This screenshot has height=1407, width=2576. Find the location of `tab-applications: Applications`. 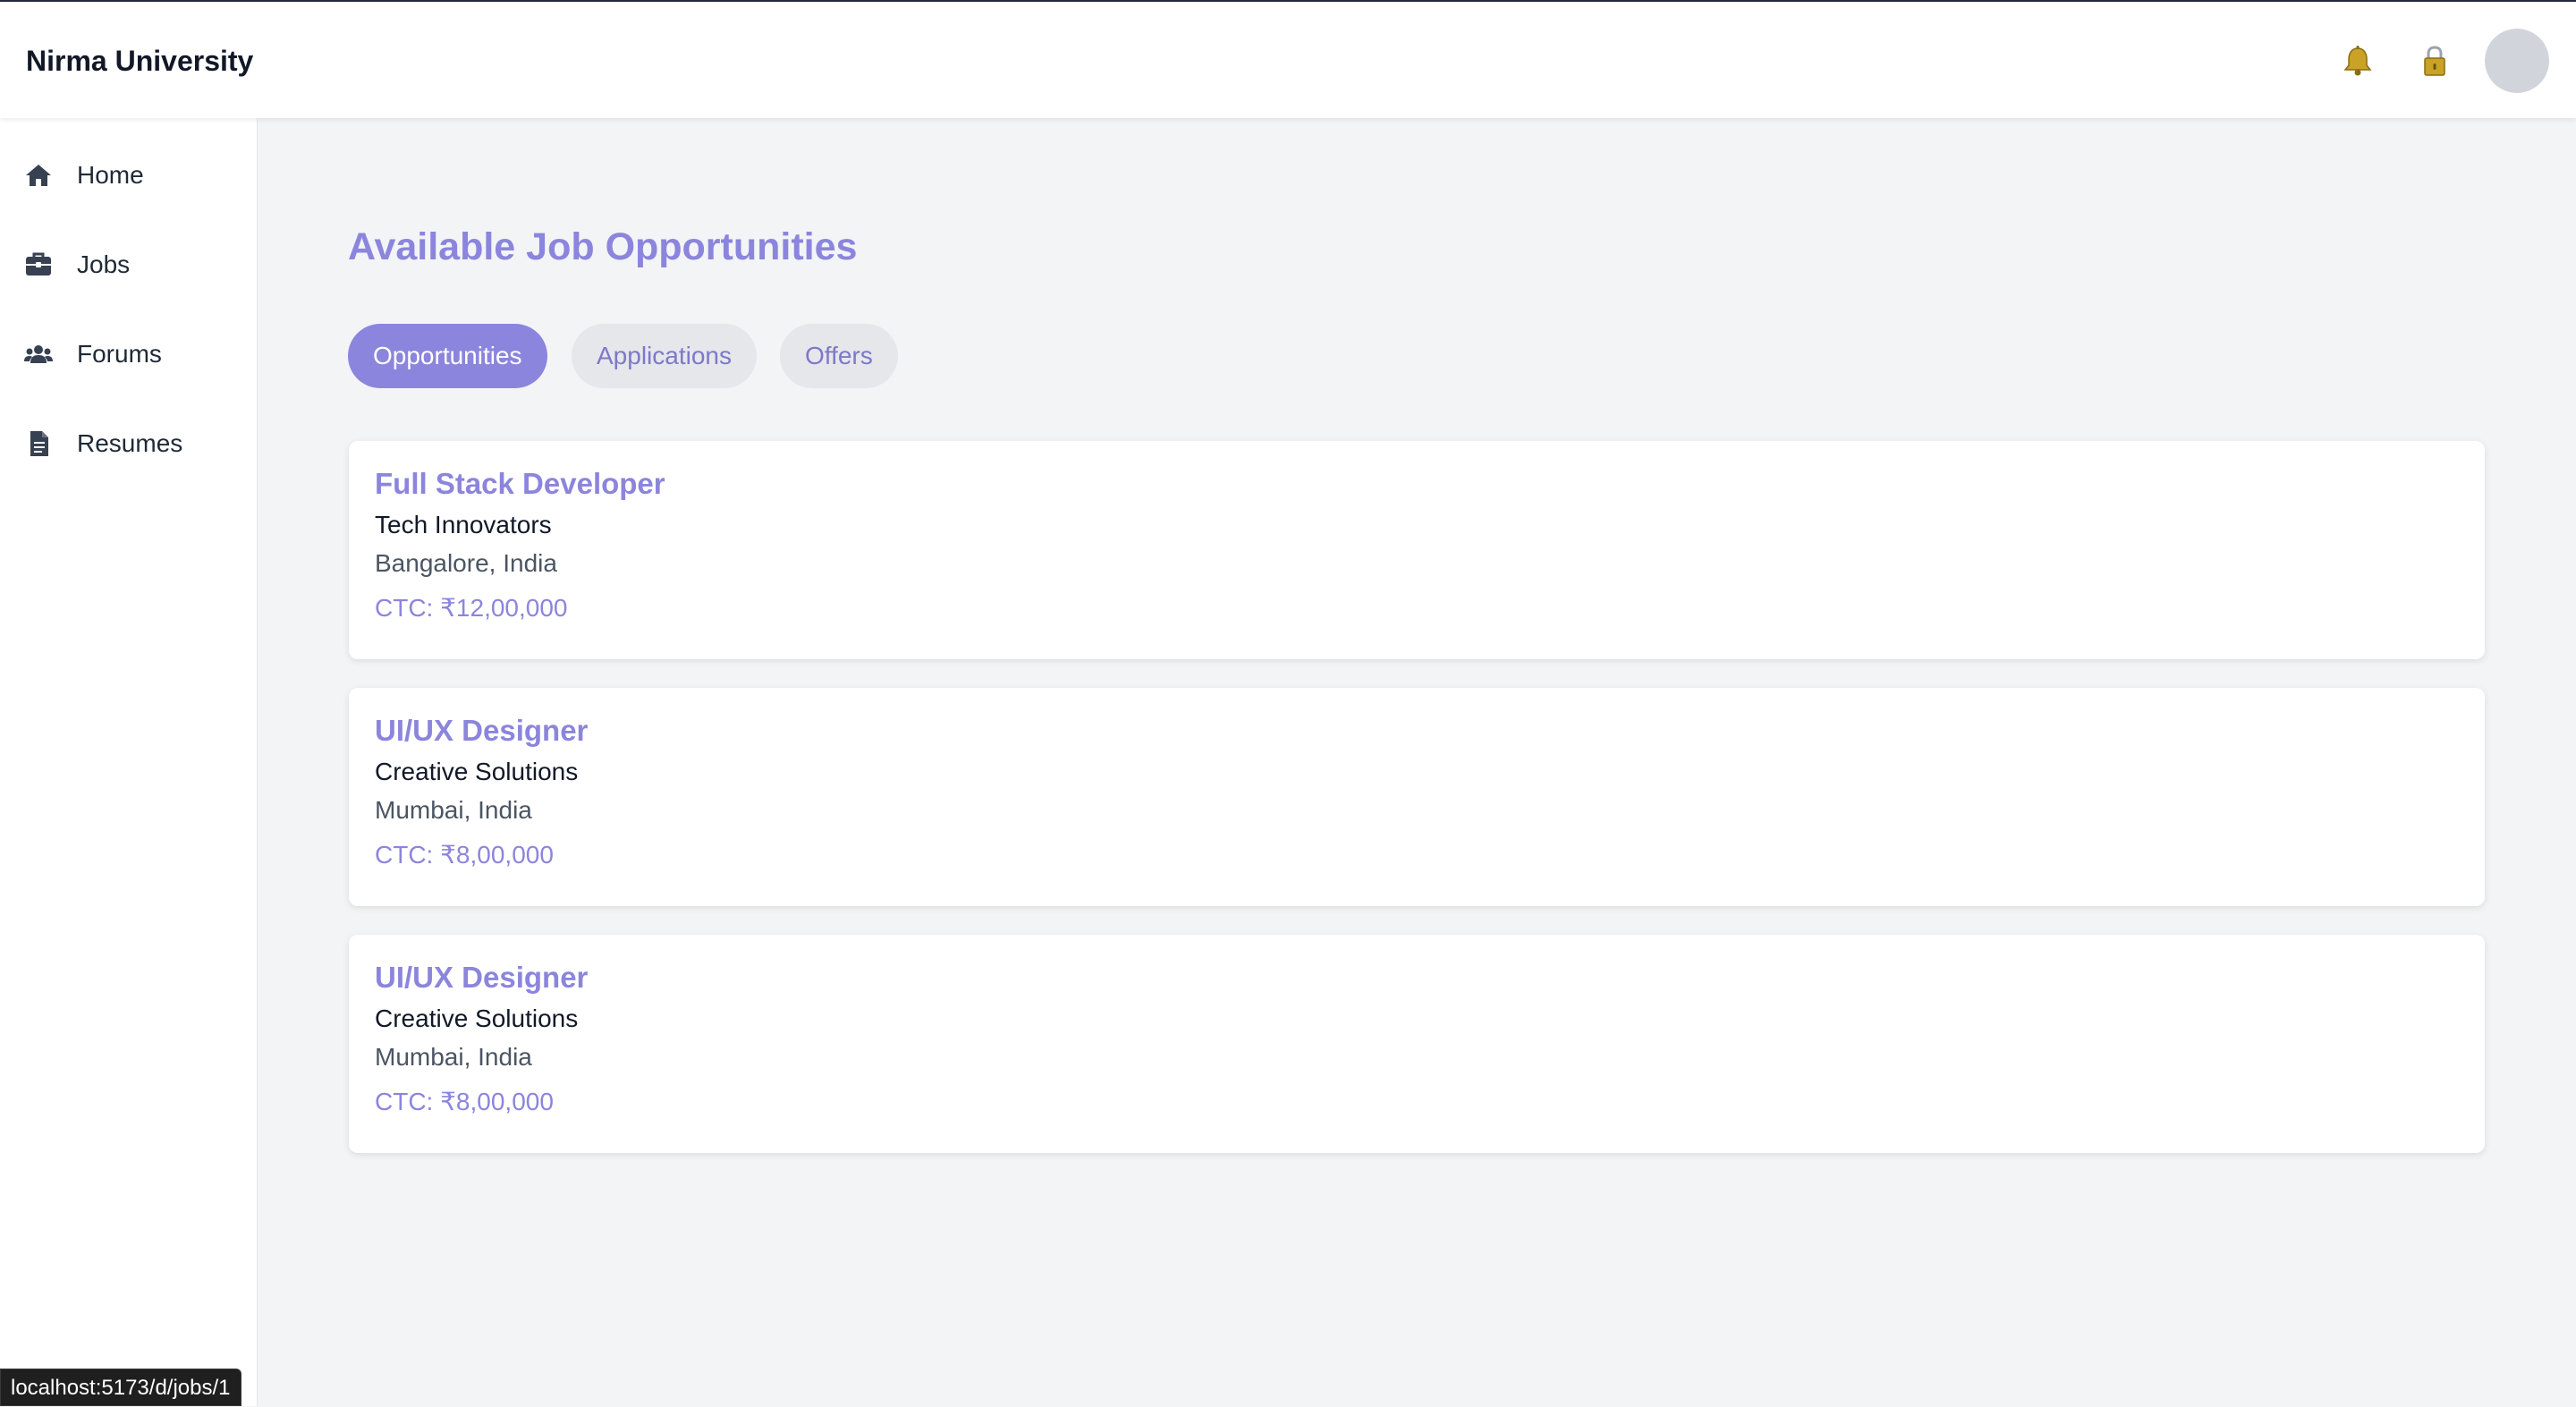

tab-applications: Applications is located at coordinates (664, 356).